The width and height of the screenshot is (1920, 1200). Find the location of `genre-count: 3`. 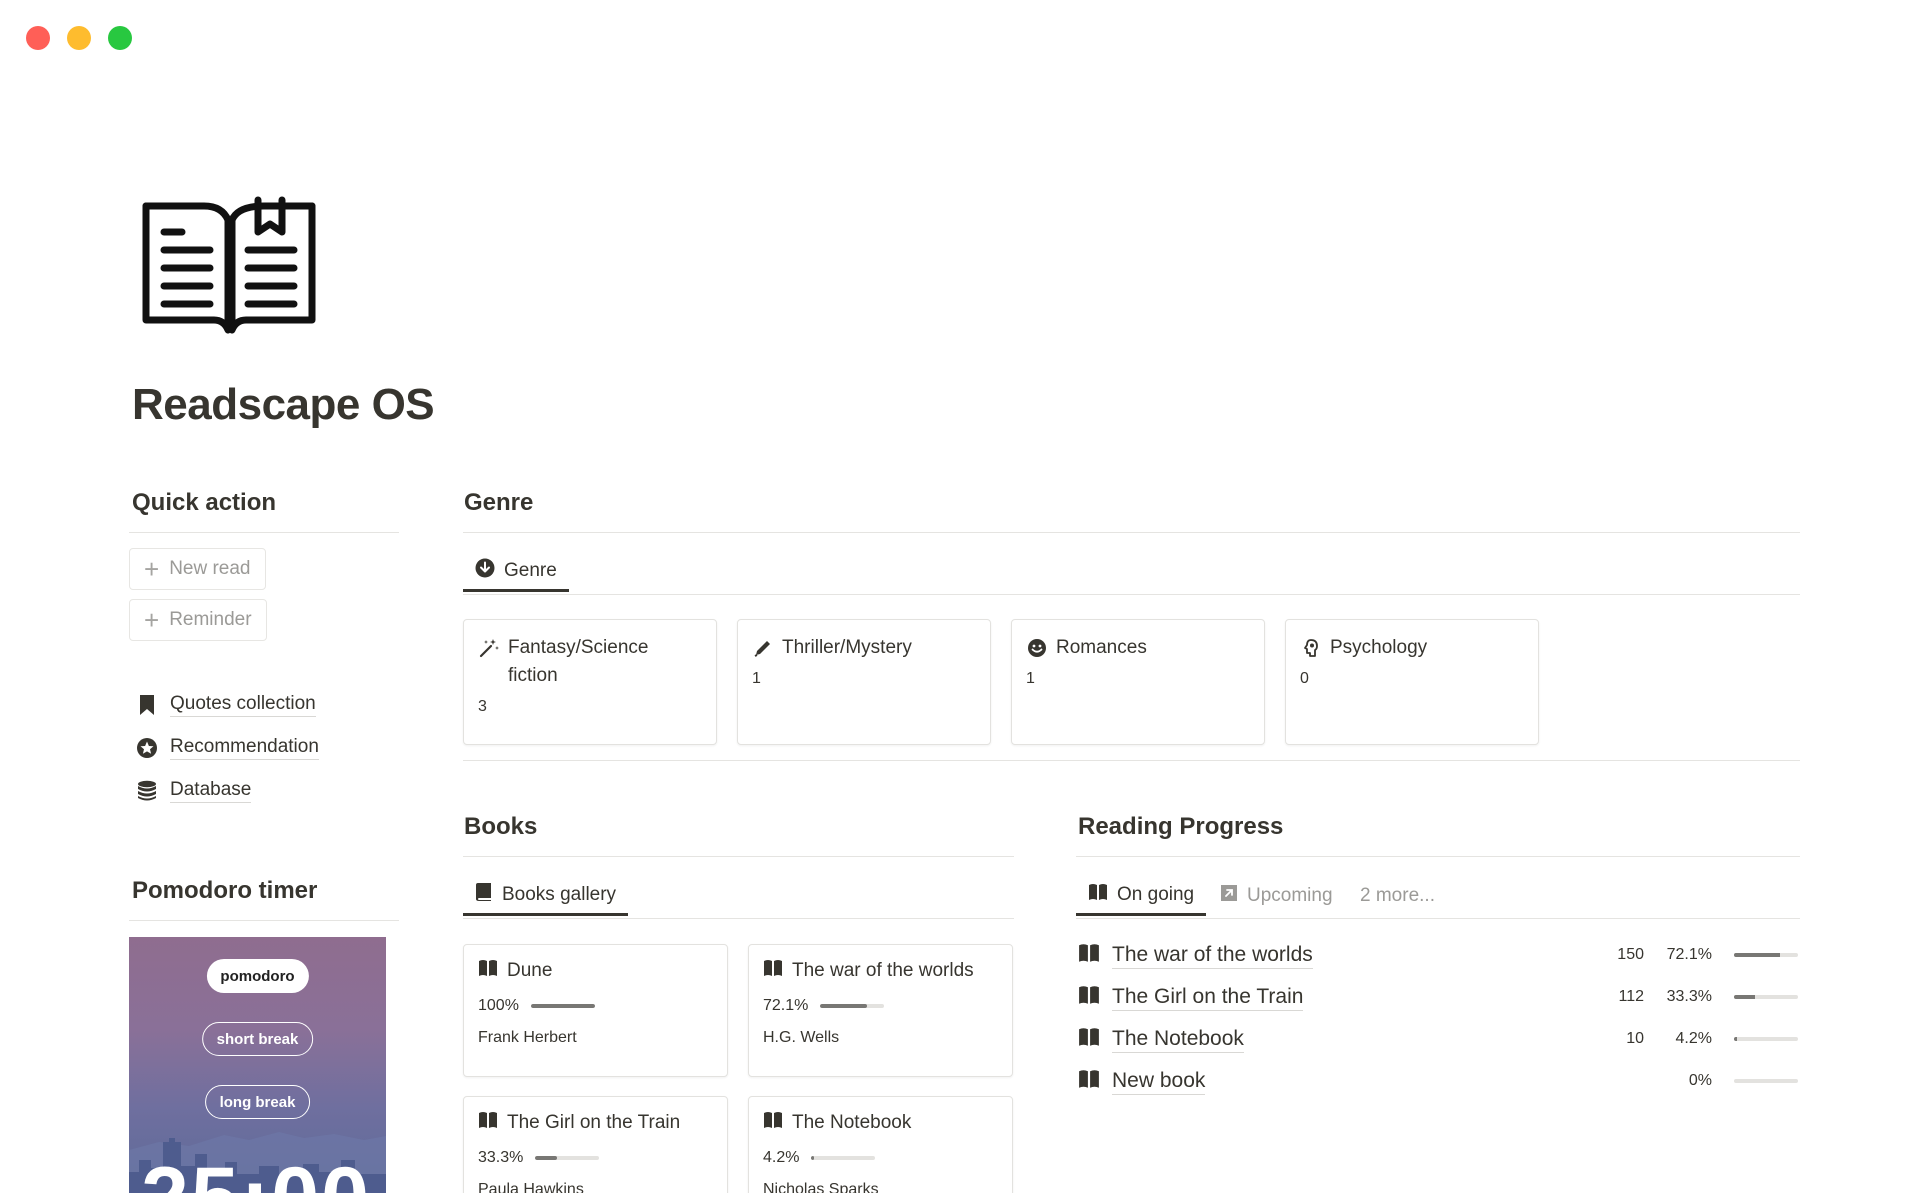

genre-count: 3 is located at coordinates (482, 706).